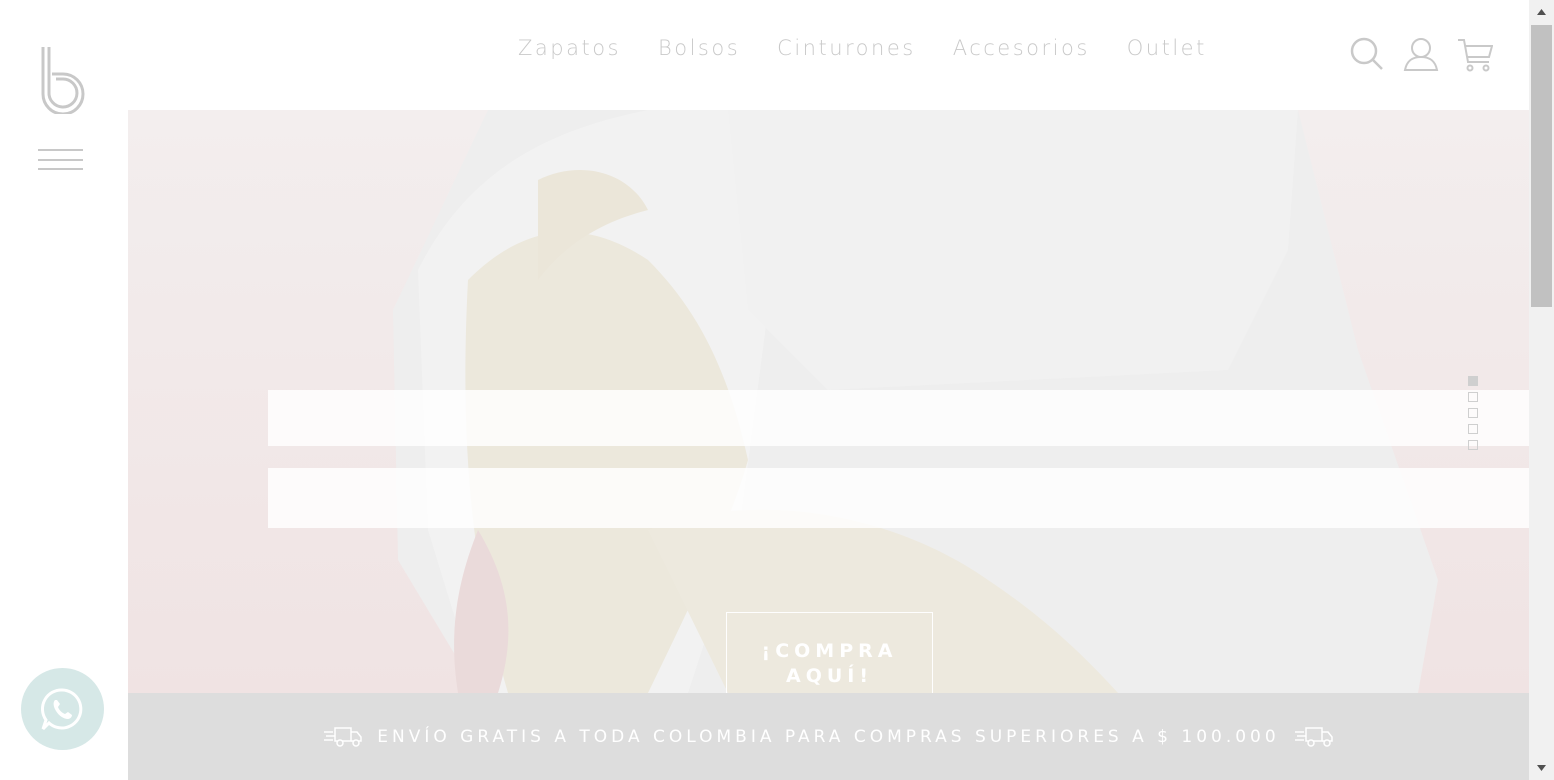 The width and height of the screenshot is (1554, 780). I want to click on whatsapp-icon, so click(62, 709).